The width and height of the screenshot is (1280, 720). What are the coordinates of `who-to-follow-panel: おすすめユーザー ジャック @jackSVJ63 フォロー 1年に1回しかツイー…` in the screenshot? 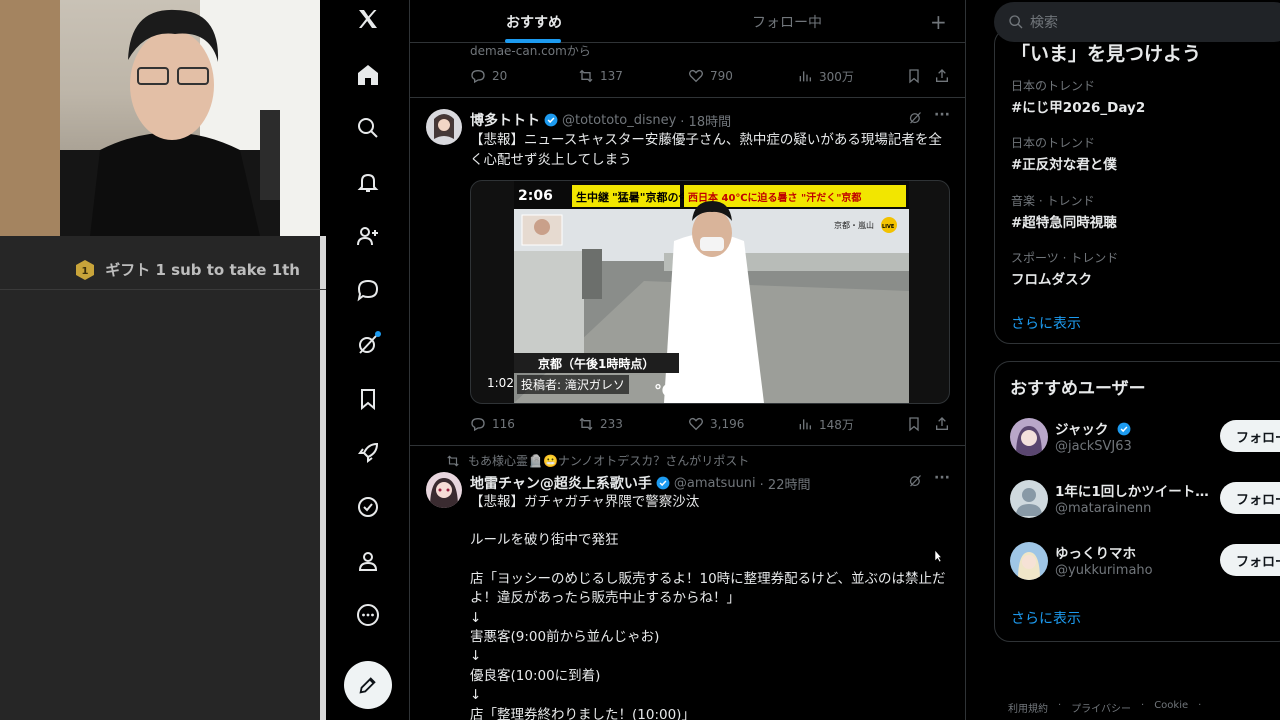 It's located at (1137, 501).